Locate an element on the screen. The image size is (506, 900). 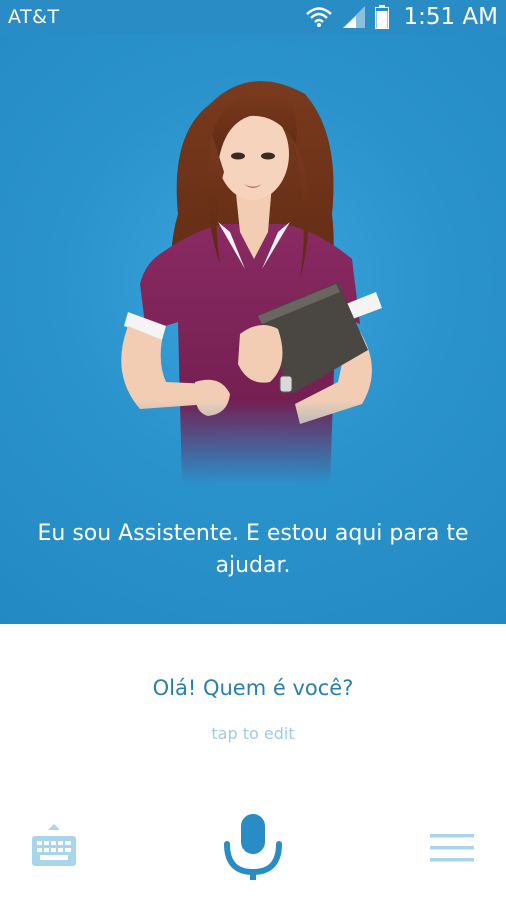
microphone-button is located at coordinates (253, 846).